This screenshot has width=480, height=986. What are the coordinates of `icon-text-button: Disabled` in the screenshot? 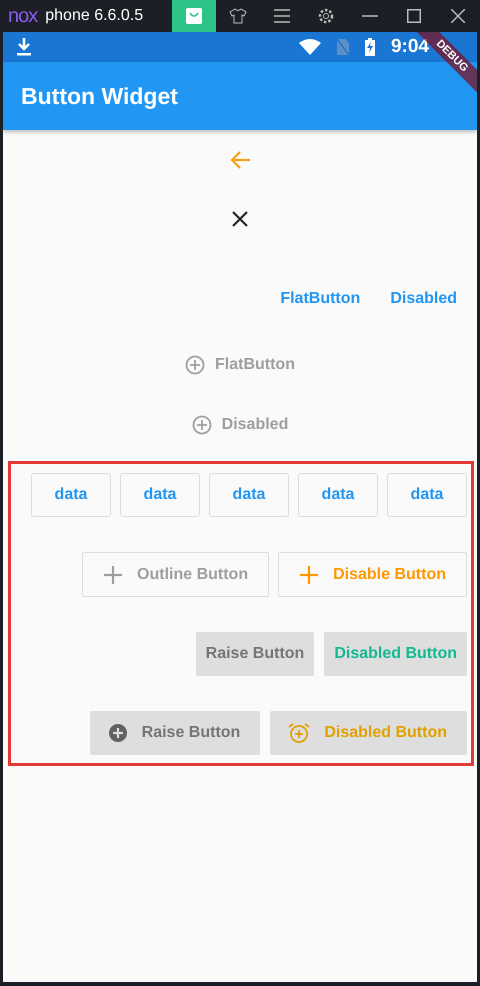 It's located at (240, 425).